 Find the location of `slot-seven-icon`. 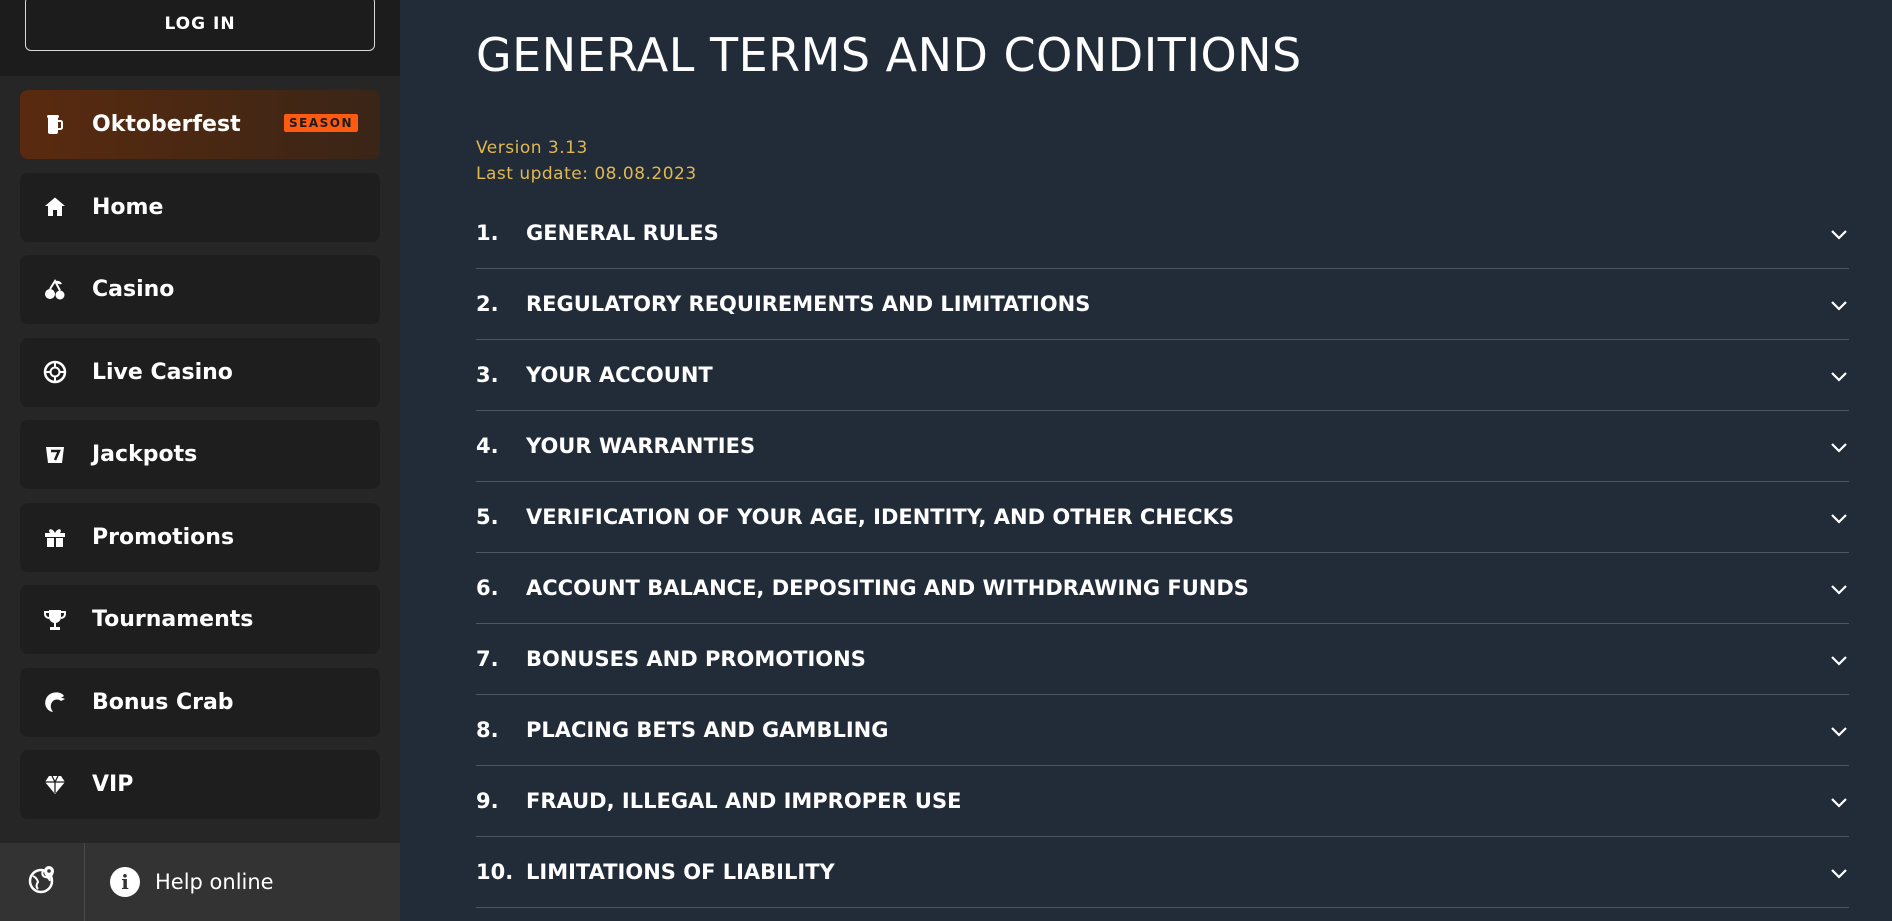

slot-seven-icon is located at coordinates (55, 455).